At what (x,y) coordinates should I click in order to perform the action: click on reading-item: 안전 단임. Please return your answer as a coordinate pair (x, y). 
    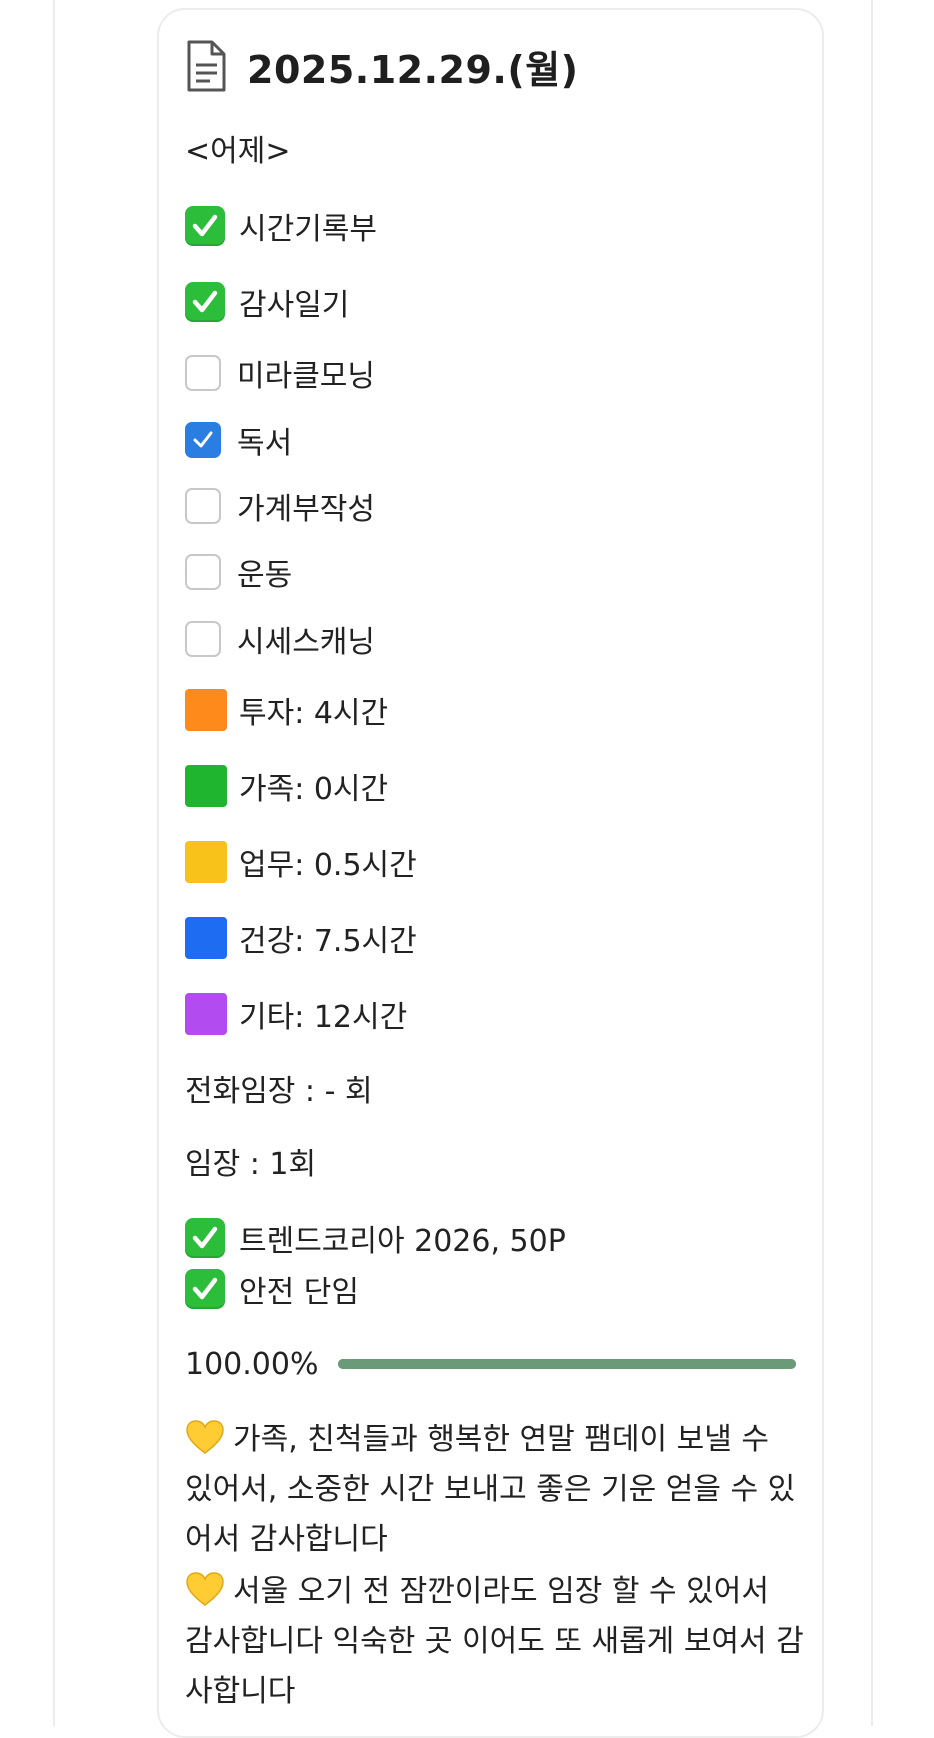
    Looking at the image, I should click on (272, 1289).